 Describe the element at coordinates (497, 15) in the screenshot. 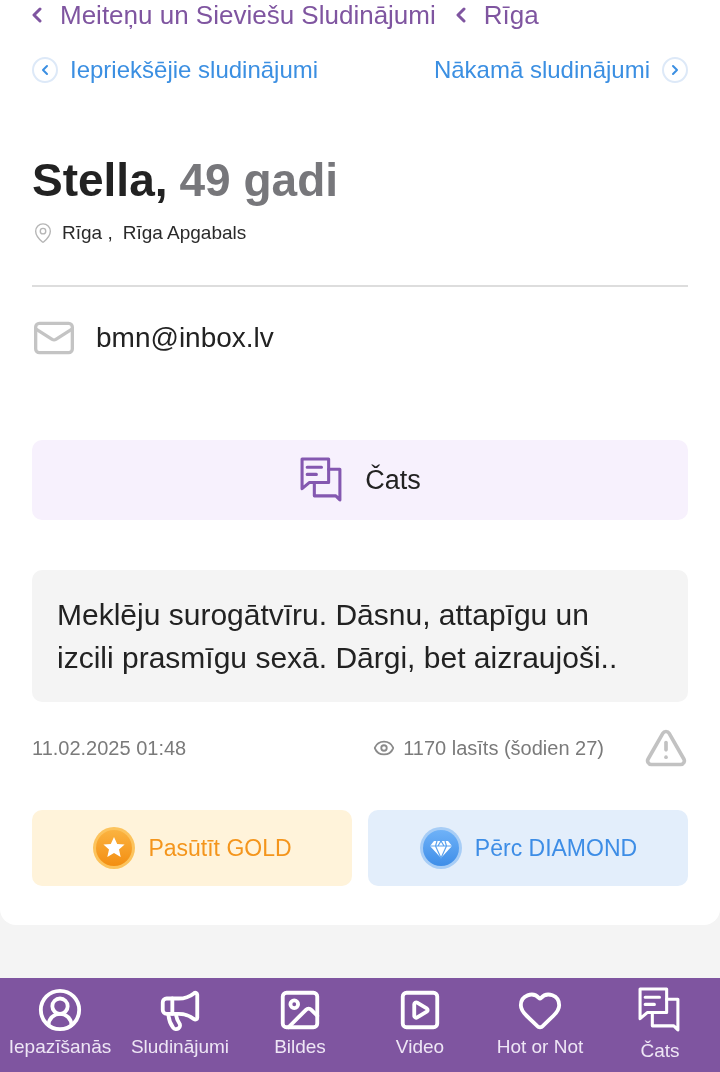

I see `breadcrumb-link: Rīga` at that location.